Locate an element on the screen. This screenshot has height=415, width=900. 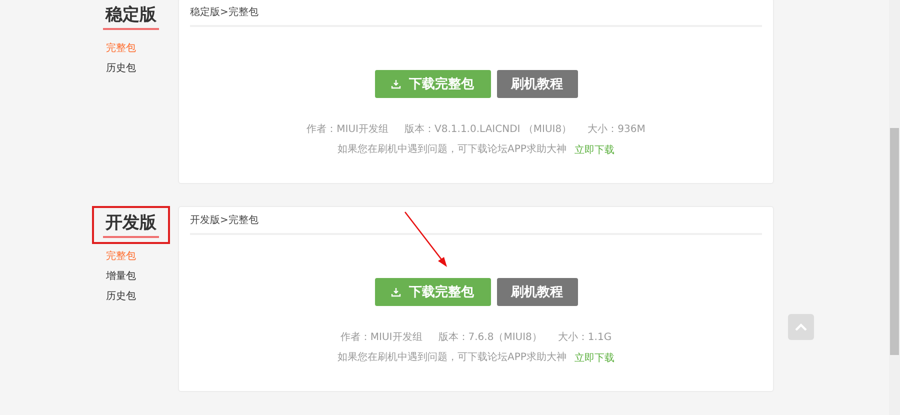
section-title: 开发版 is located at coordinates (131, 222).